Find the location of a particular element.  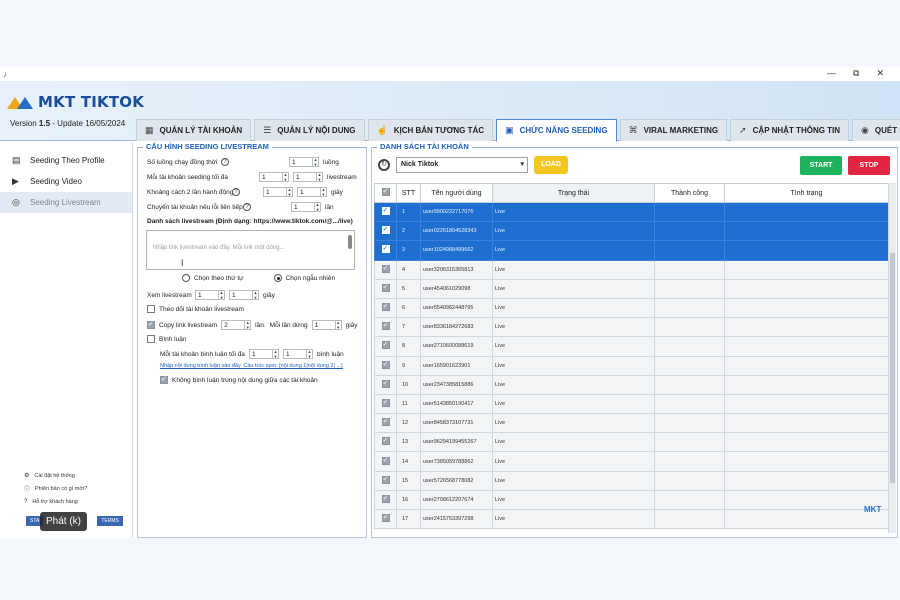

no-dup-checkbox is located at coordinates (164, 379).